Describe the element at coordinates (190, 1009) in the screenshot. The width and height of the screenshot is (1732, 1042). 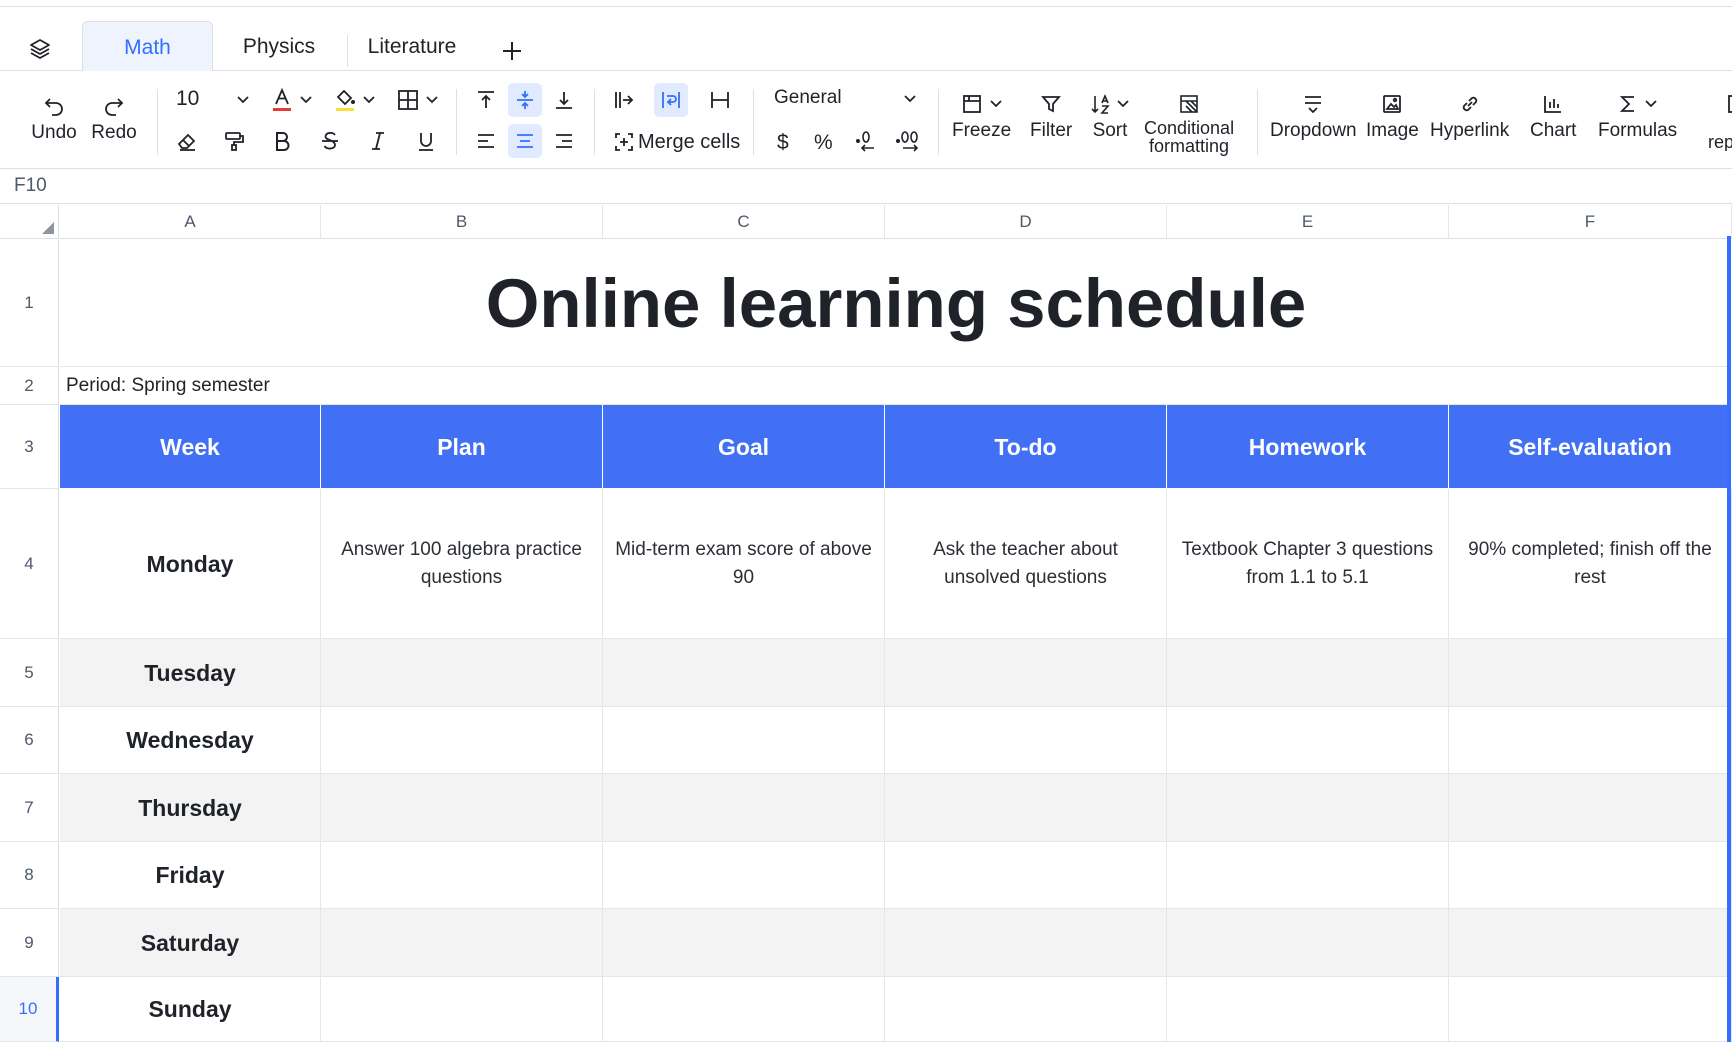
I see `day-cell-sunday: Sunday` at that location.